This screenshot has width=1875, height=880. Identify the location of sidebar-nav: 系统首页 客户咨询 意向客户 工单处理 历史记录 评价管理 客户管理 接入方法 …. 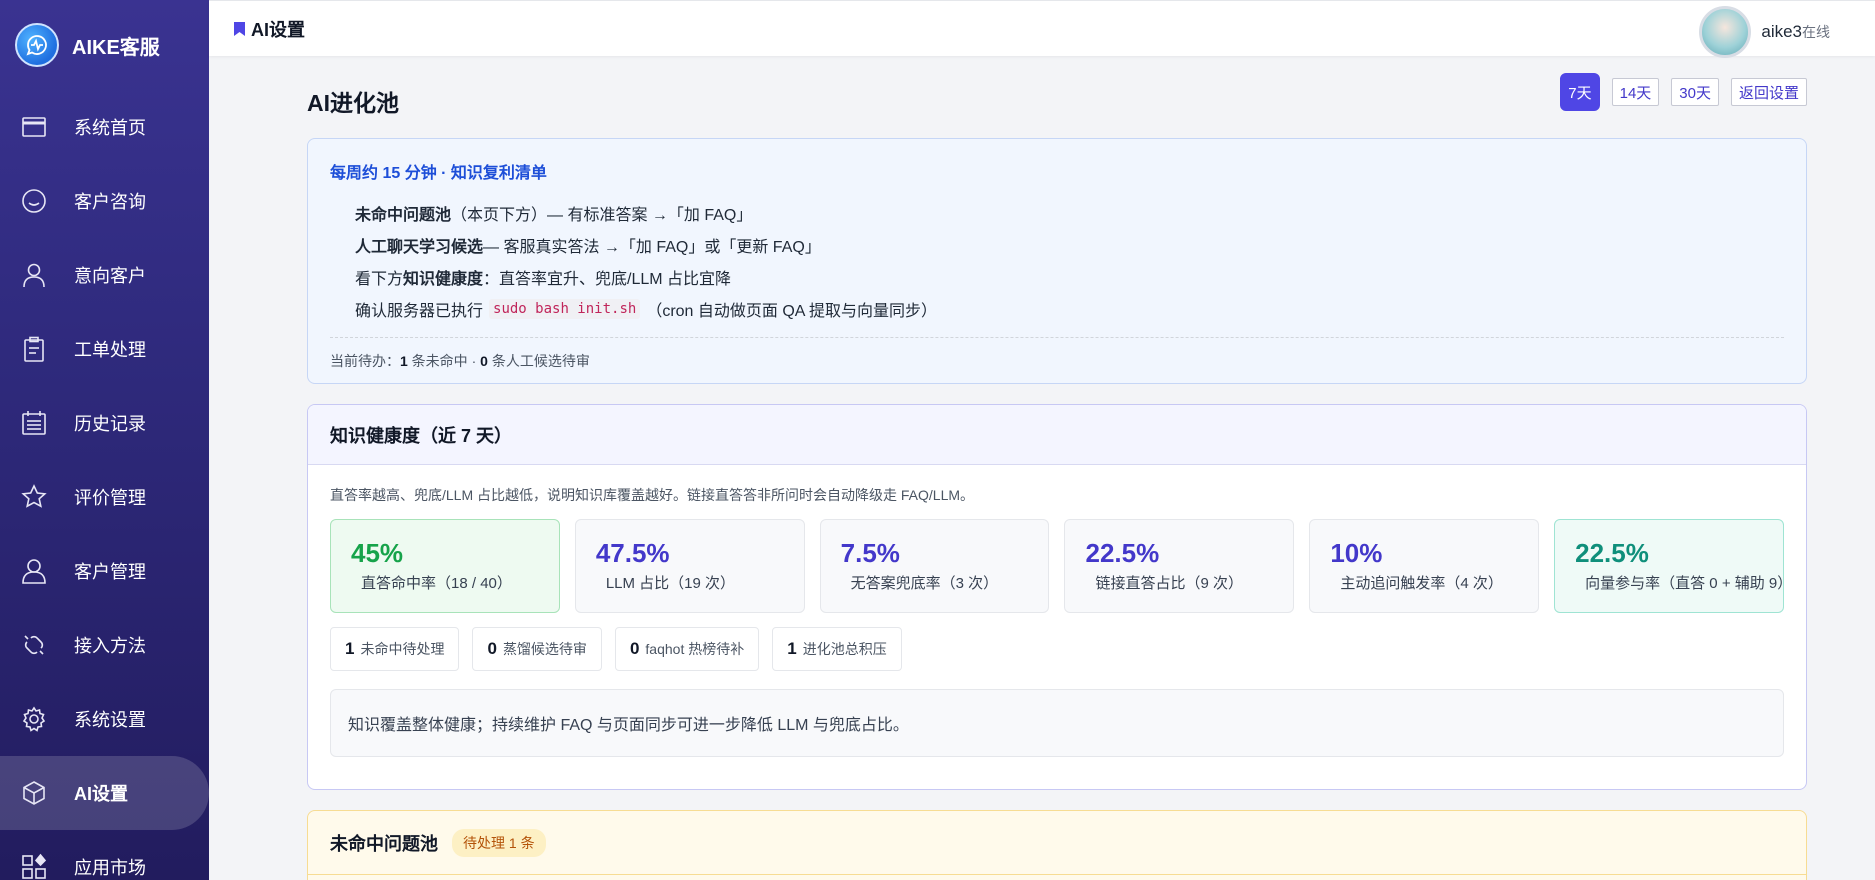
(104, 485).